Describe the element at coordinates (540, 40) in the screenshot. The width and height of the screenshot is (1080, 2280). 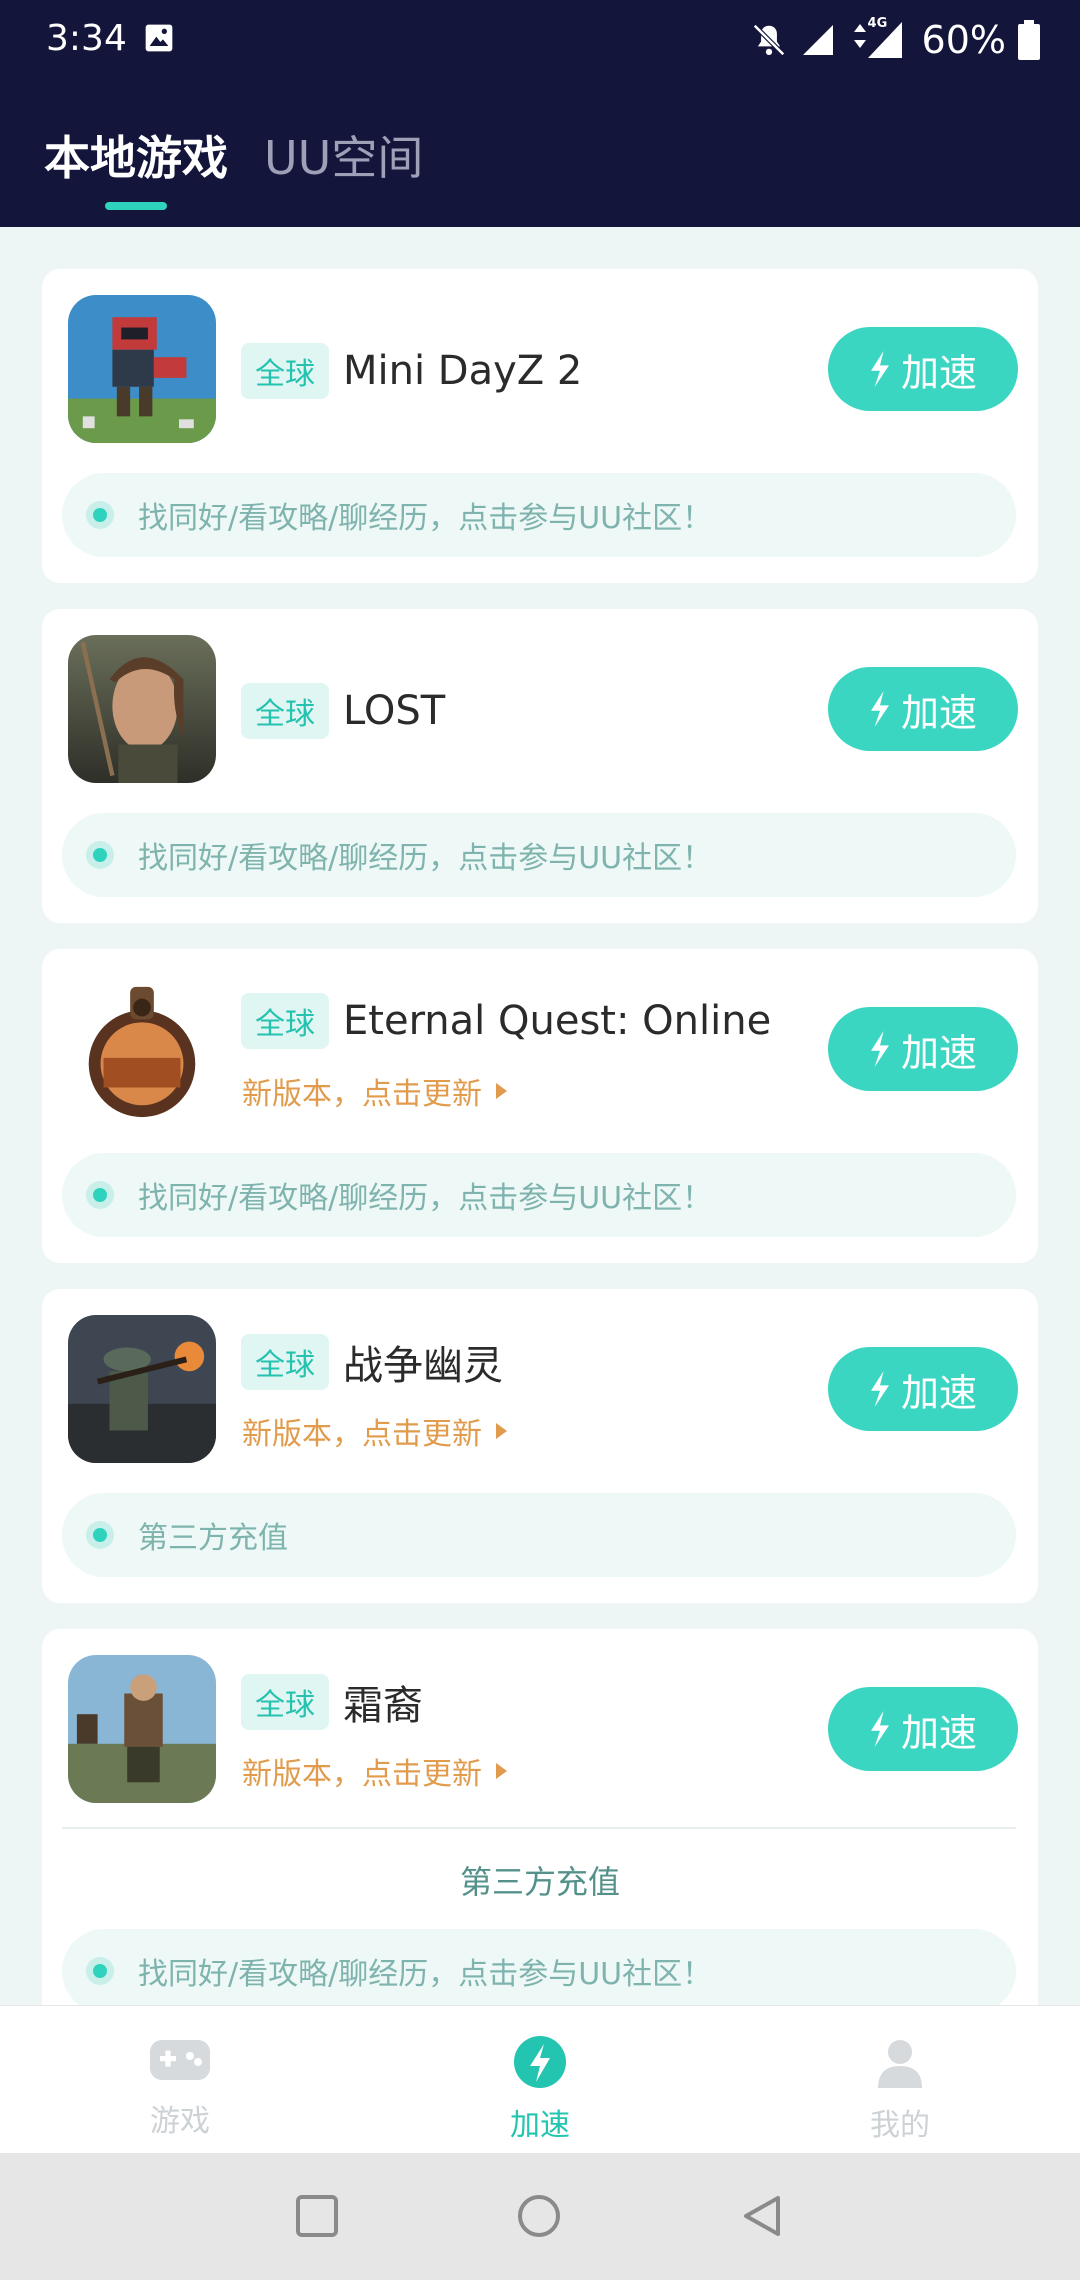
I see `status-bar: 3:34 4G 60%` at that location.